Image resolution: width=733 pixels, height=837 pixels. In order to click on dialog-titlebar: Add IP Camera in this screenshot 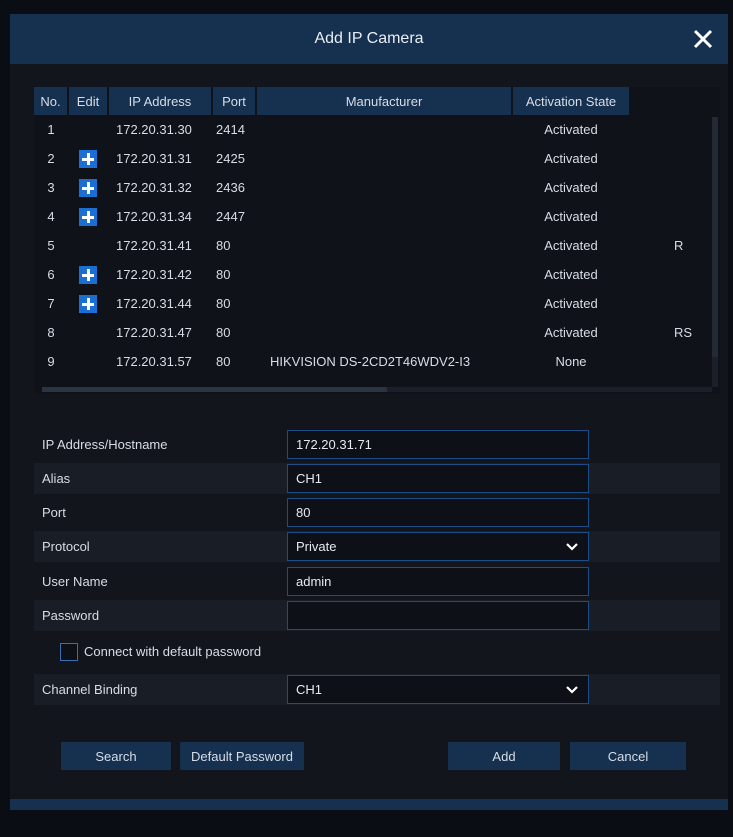, I will do `click(369, 39)`.